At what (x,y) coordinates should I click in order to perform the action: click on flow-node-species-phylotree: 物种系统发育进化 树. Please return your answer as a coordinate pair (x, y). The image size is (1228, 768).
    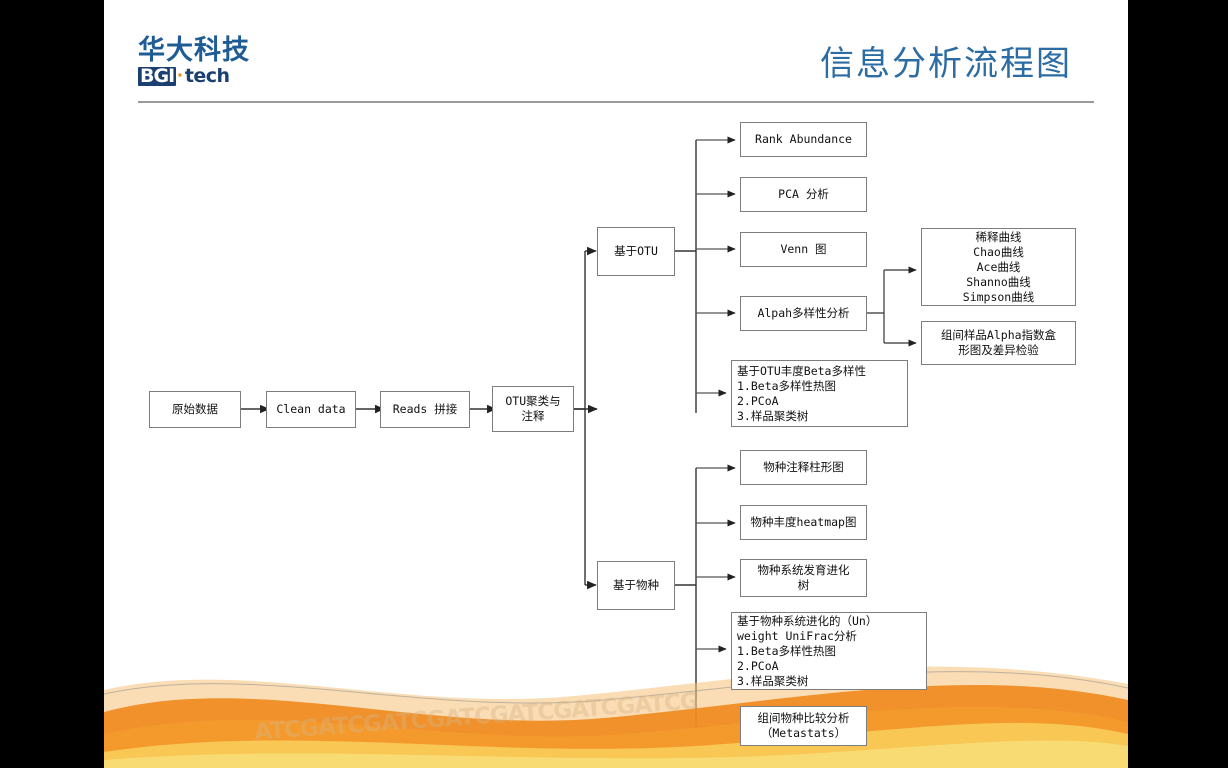
    Looking at the image, I should click on (803, 578).